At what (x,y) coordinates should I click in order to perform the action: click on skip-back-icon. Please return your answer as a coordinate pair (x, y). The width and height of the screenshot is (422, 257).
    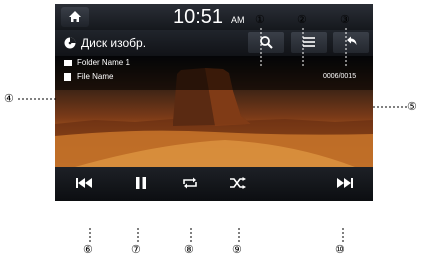
    Looking at the image, I should click on (84, 183).